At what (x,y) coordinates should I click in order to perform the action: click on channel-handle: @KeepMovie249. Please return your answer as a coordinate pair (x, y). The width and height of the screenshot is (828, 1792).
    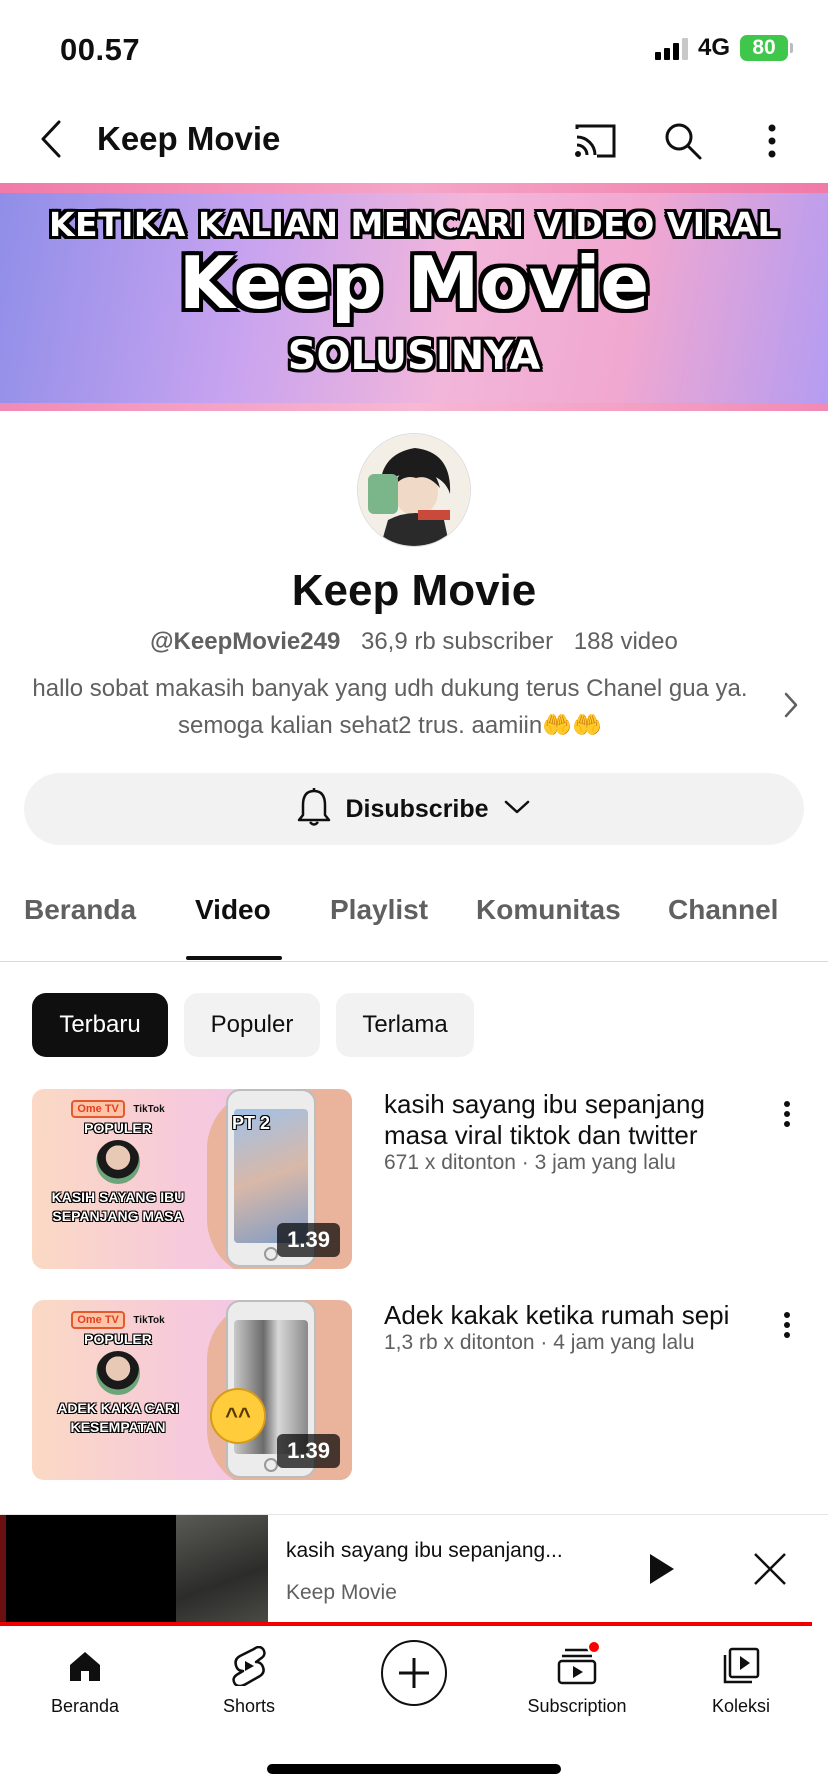
    Looking at the image, I should click on (245, 641).